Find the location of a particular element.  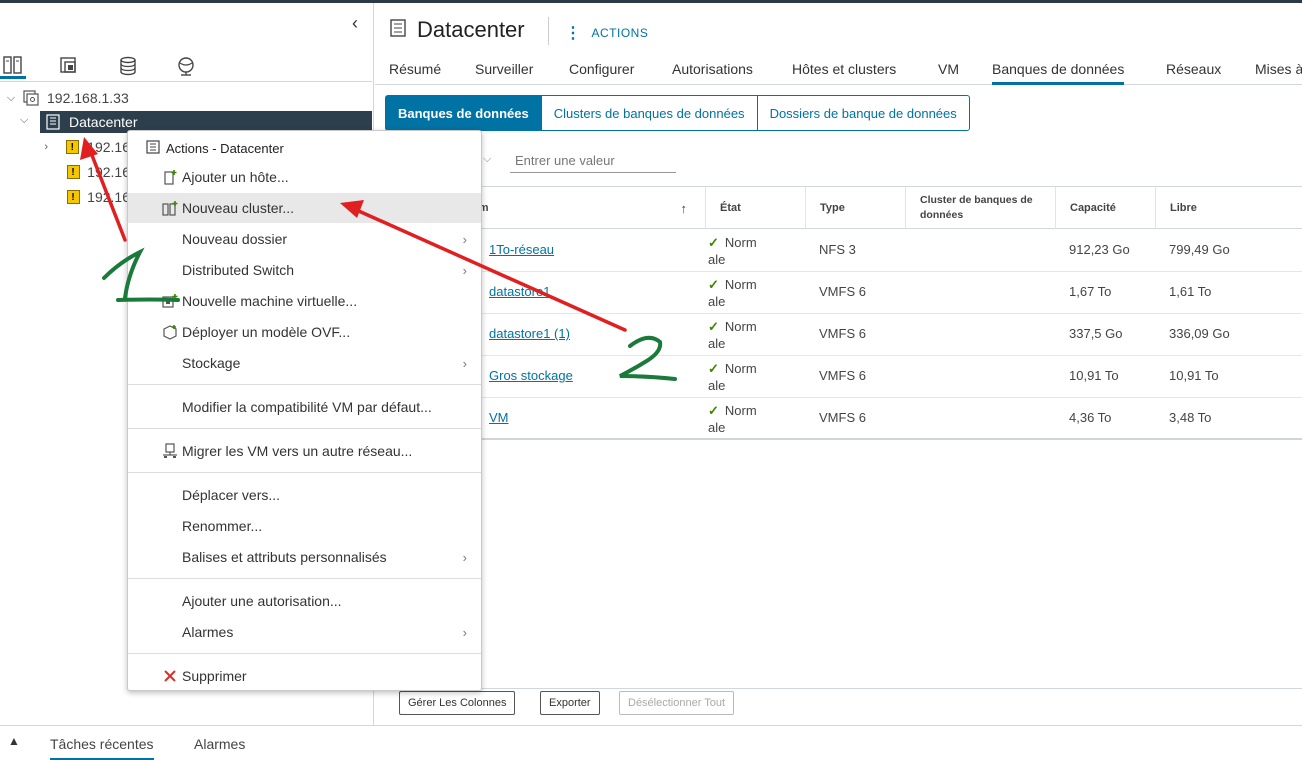

table-row: ▤ VM ✓Normale VMFS 6 4,36 To 3,48 To is located at coordinates (844, 419).